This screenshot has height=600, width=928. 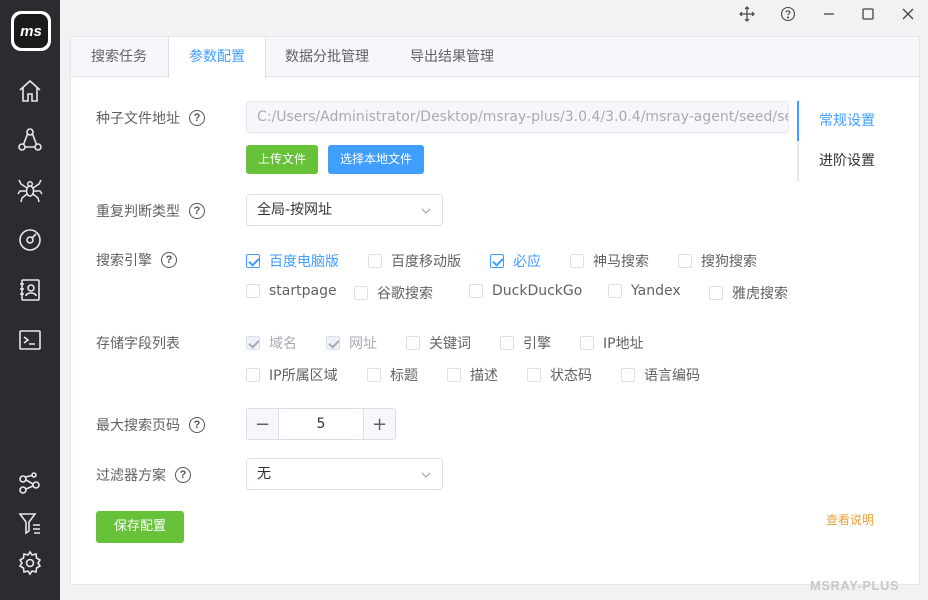 I want to click on checkbox-label: 标题, so click(x=404, y=376).